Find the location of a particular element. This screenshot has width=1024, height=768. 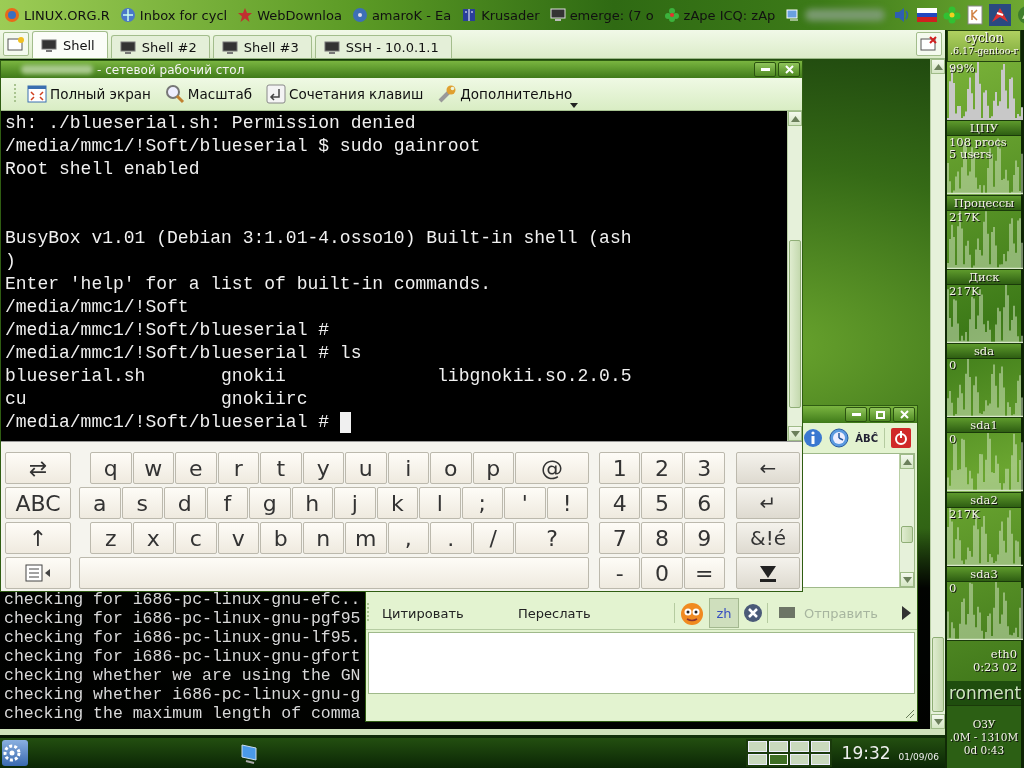

document-icon is located at coordinates (975, 15).